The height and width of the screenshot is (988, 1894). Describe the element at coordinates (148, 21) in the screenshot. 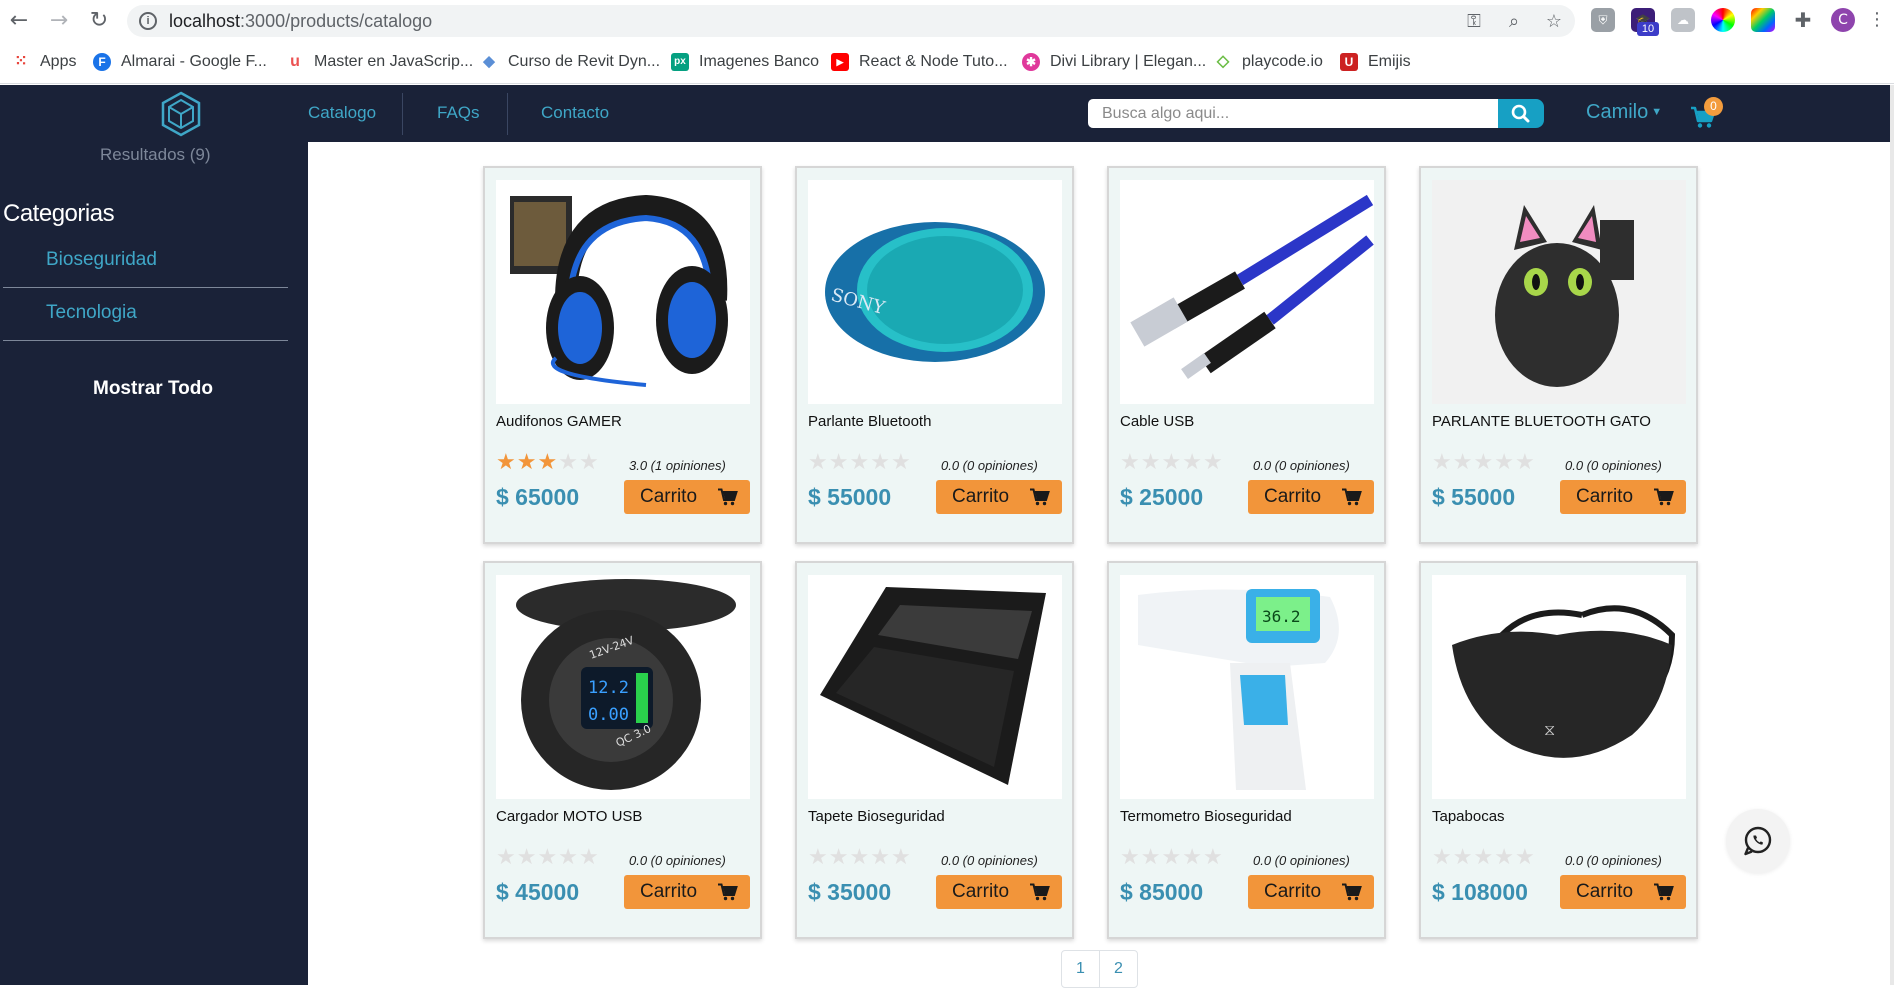

I see `site-info-icon: i` at that location.